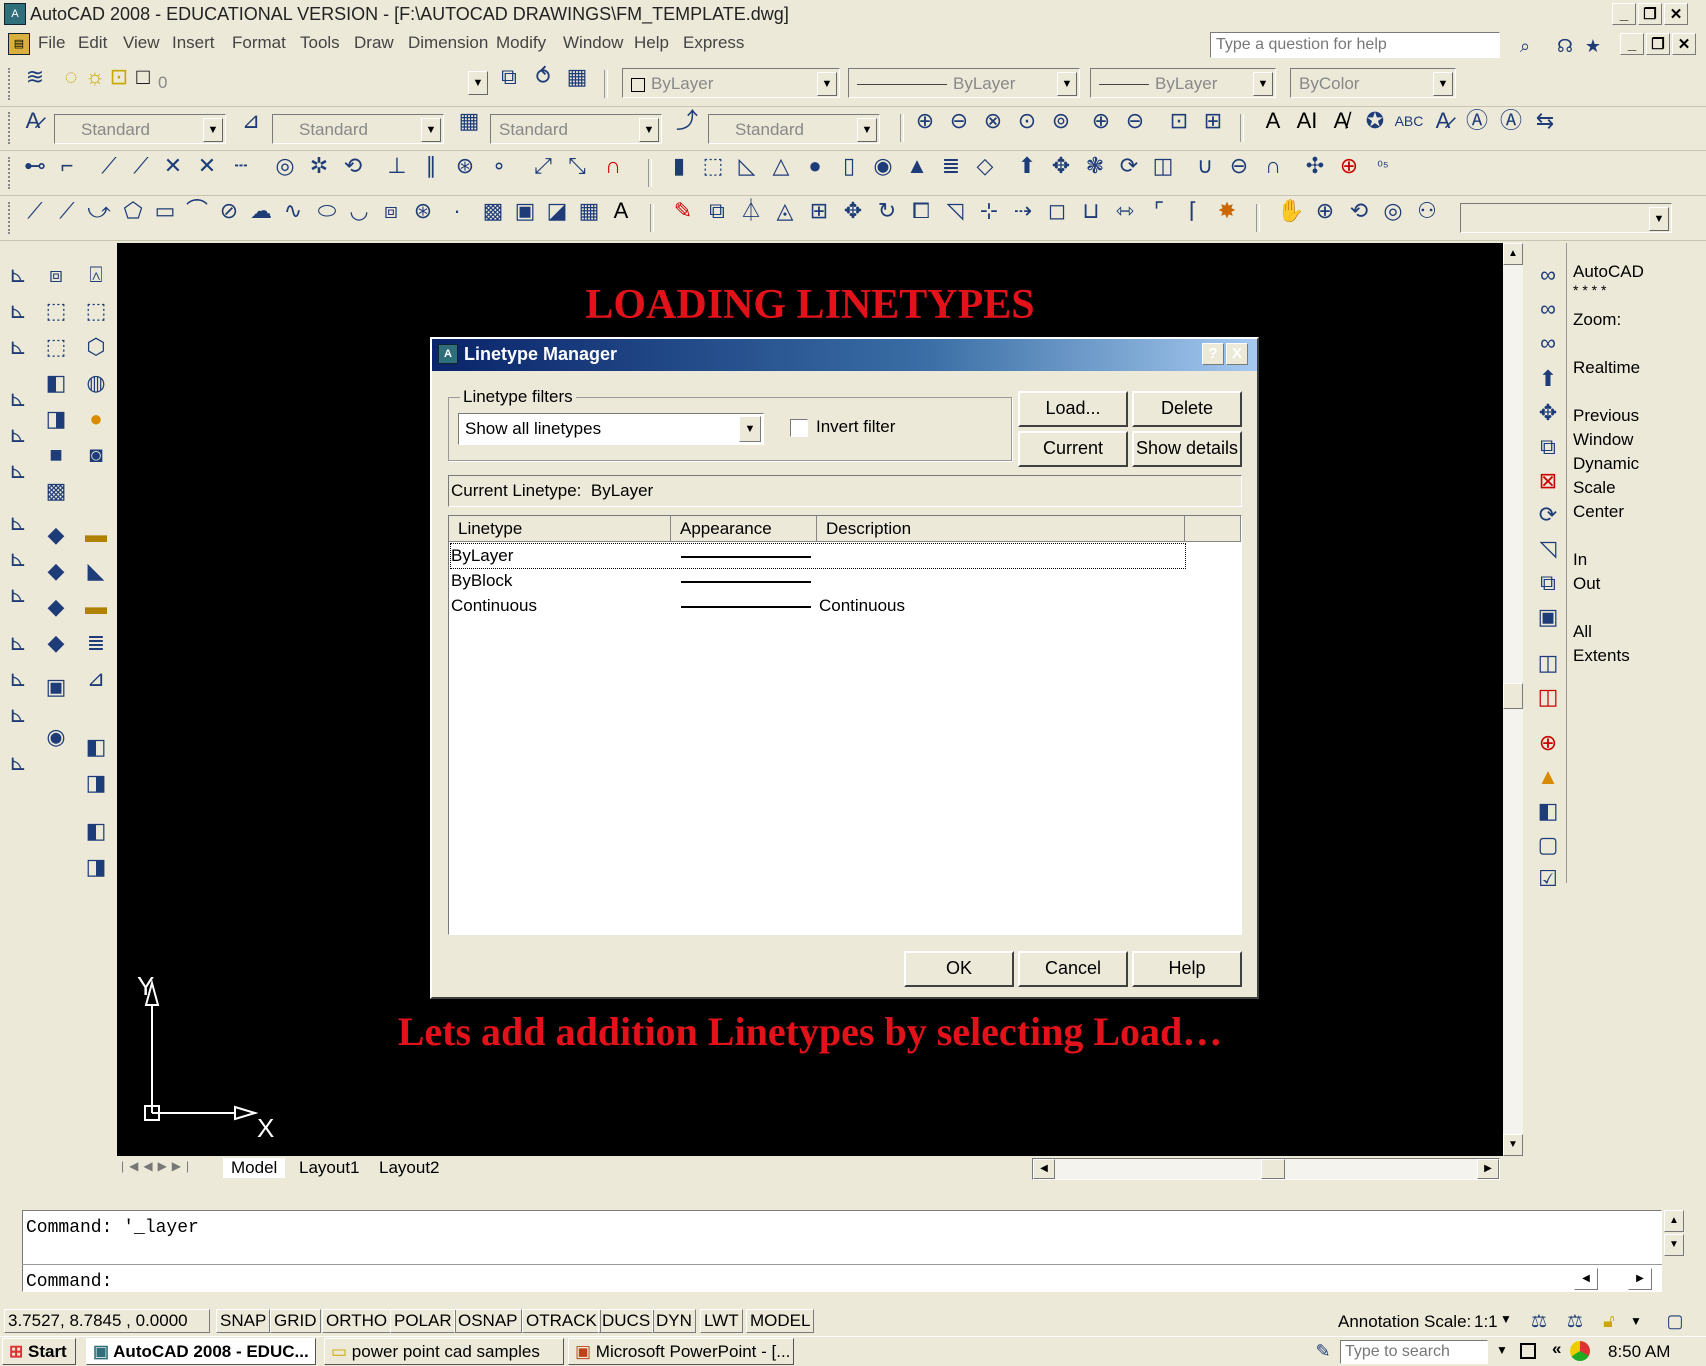 The width and height of the screenshot is (1706, 1366). Describe the element at coordinates (18, 435) in the screenshot. I see `ucs-object-icon: ⊾` at that location.